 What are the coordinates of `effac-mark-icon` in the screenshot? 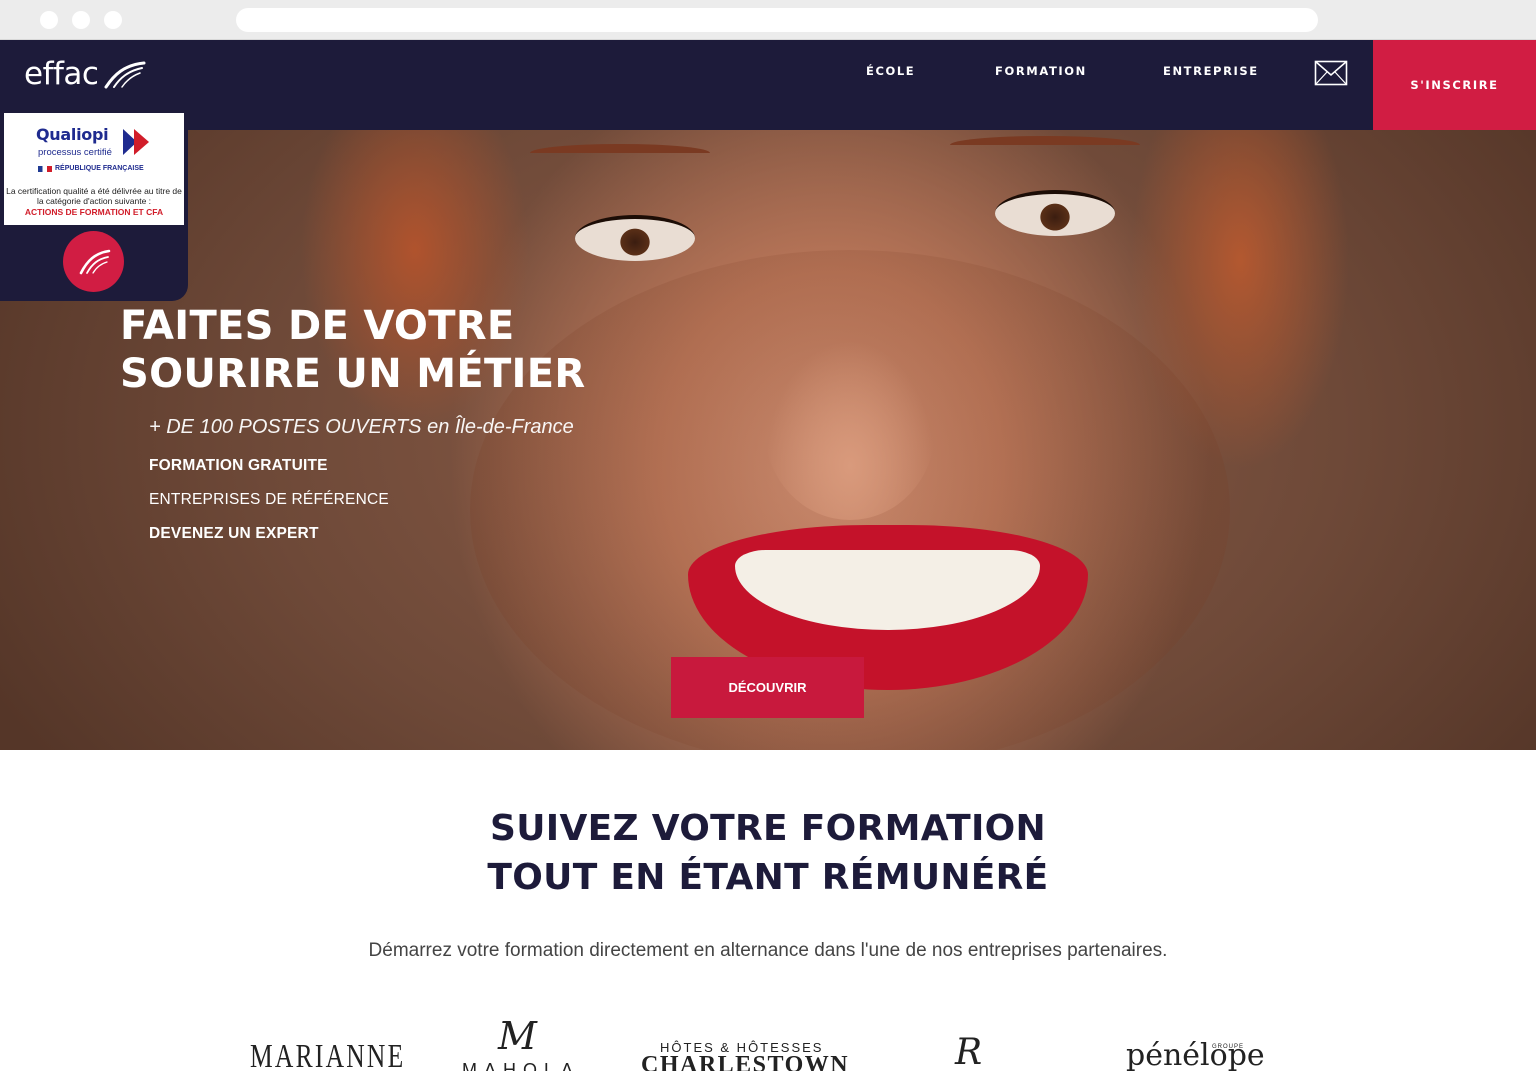 It's located at (95, 262).